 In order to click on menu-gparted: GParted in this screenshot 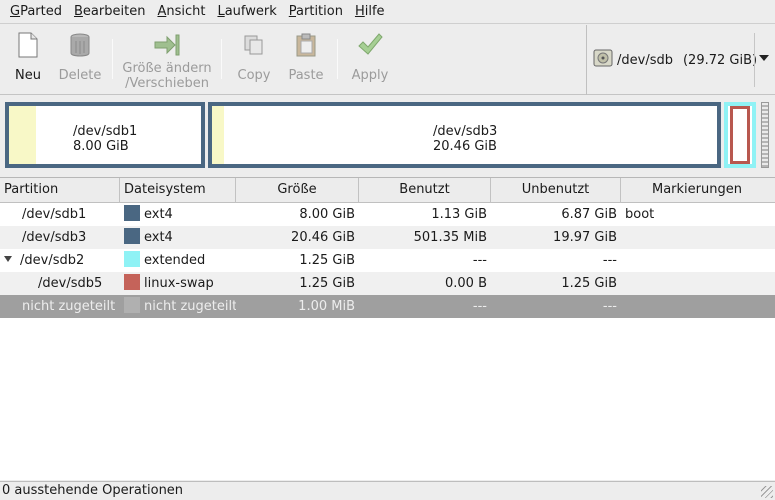, I will do `click(36, 12)`.